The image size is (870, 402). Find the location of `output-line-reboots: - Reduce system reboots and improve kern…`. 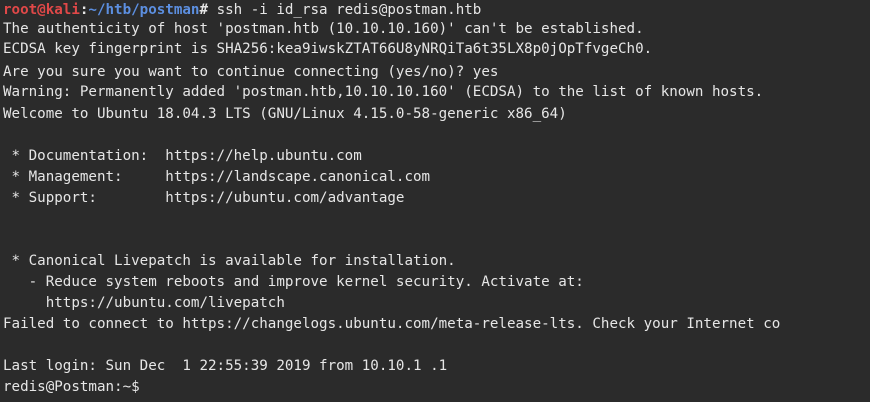

output-line-reboots: - Reduce system reboots and improve kern… is located at coordinates (293, 282).